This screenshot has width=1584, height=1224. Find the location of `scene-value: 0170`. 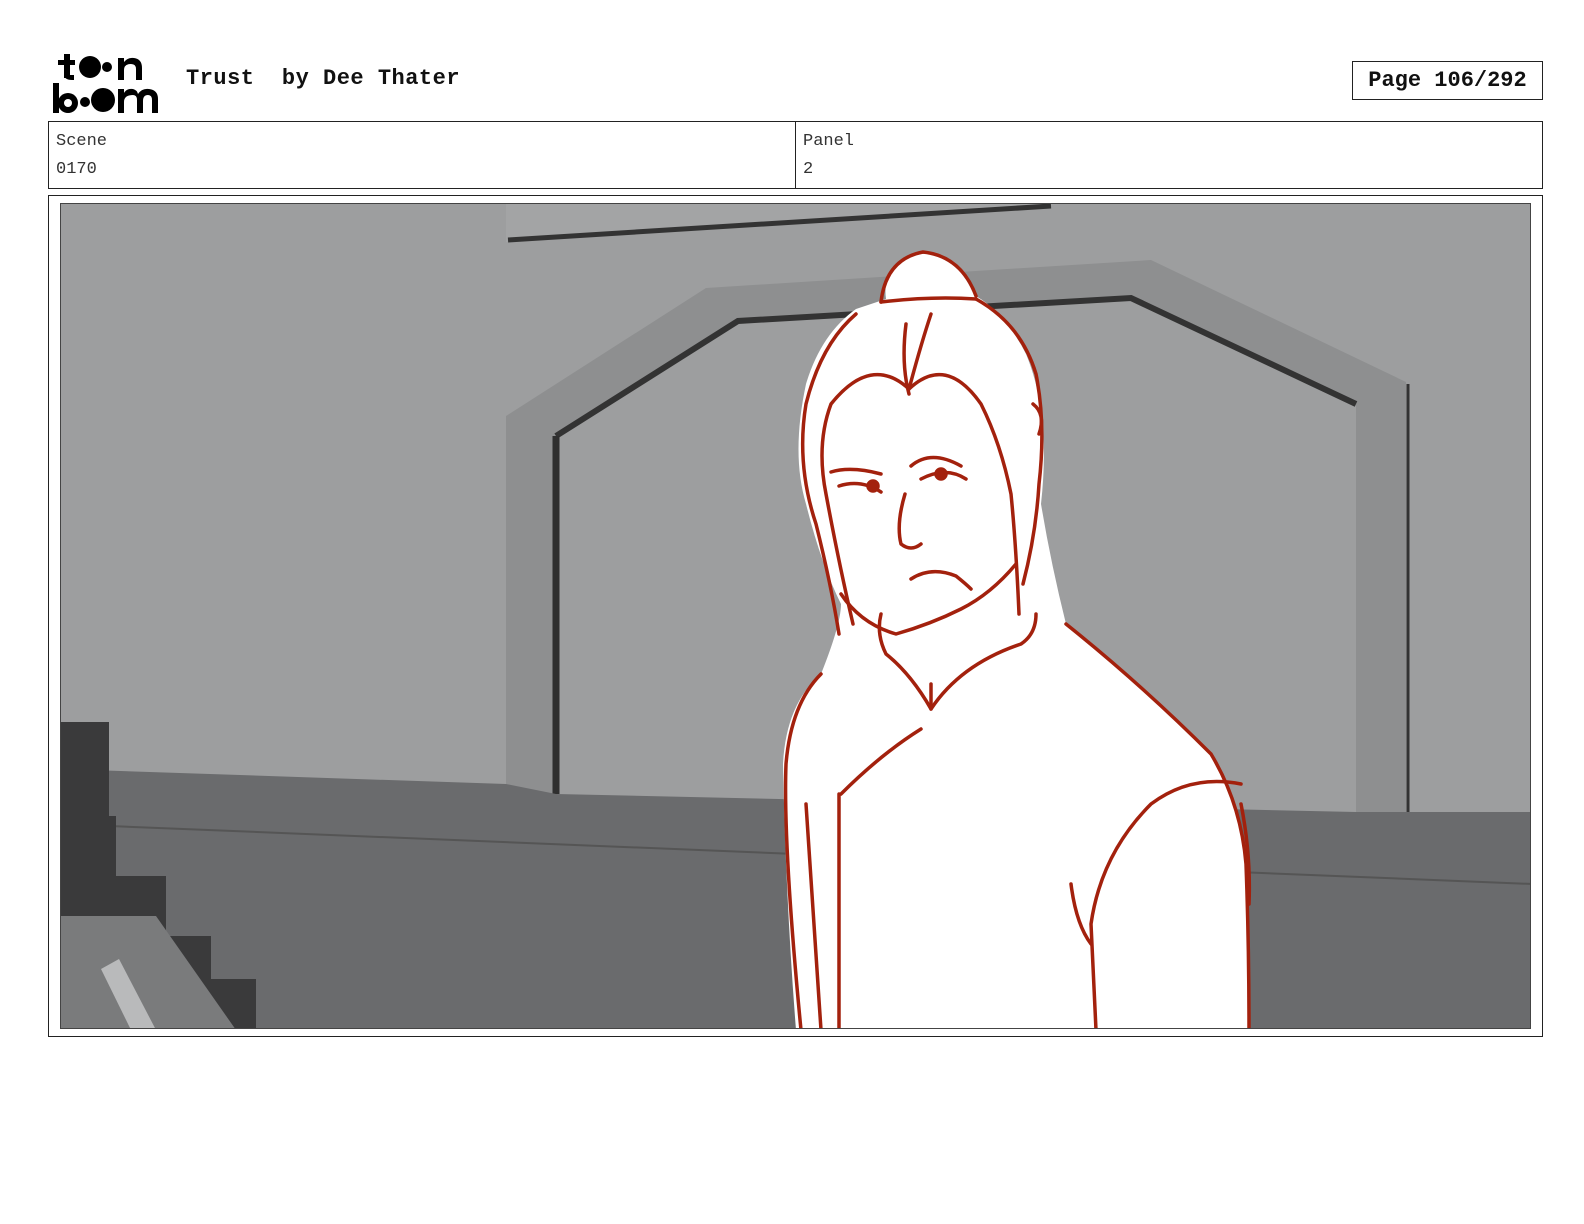

scene-value: 0170 is located at coordinates (76, 169).